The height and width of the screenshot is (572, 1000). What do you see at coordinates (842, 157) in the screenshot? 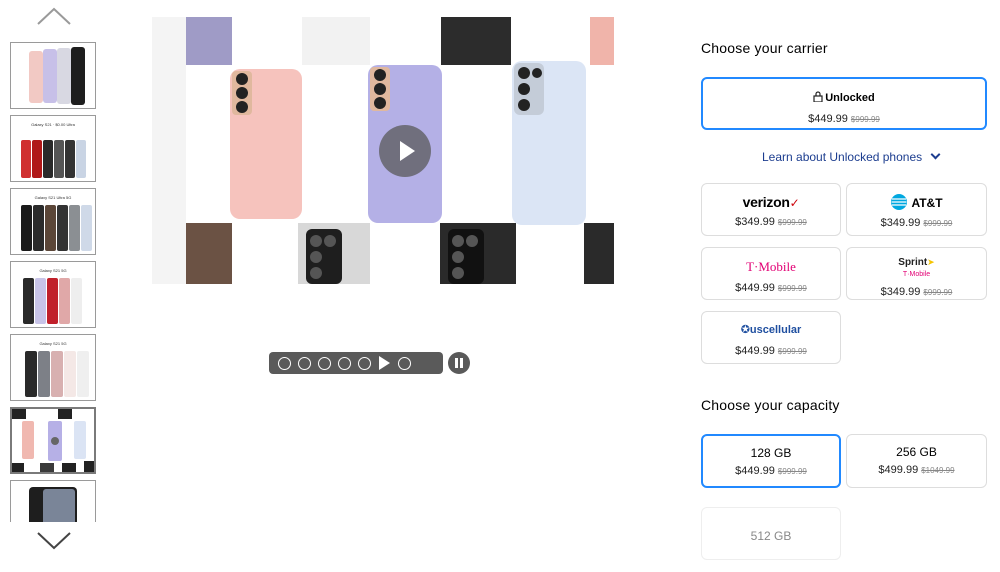
I see `learn-unlocked-label: Learn about Unlocked phones` at bounding box center [842, 157].